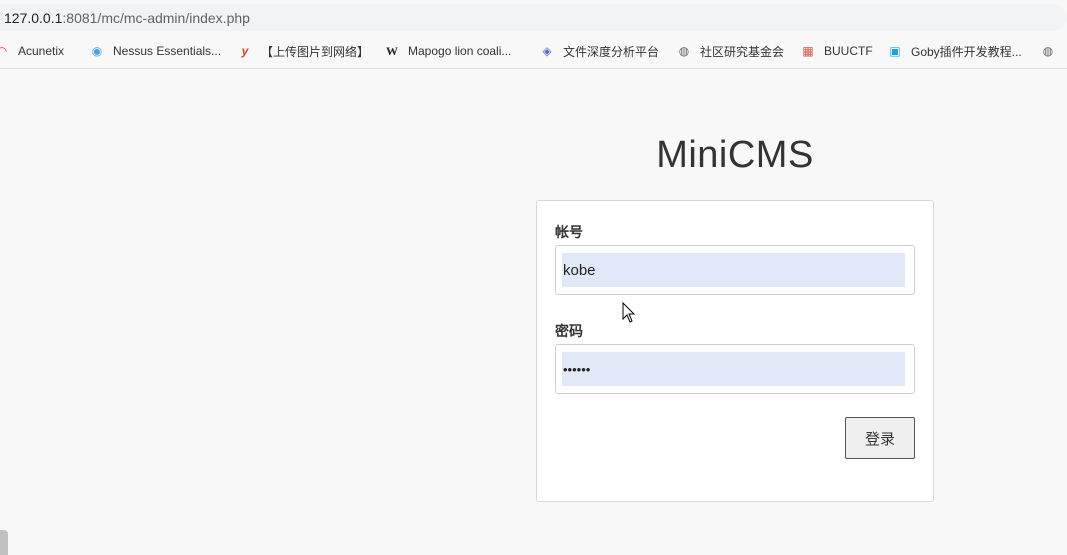 This screenshot has height=555, width=1067. Describe the element at coordinates (547, 51) in the screenshot. I see `eye-icon: ◈` at that location.